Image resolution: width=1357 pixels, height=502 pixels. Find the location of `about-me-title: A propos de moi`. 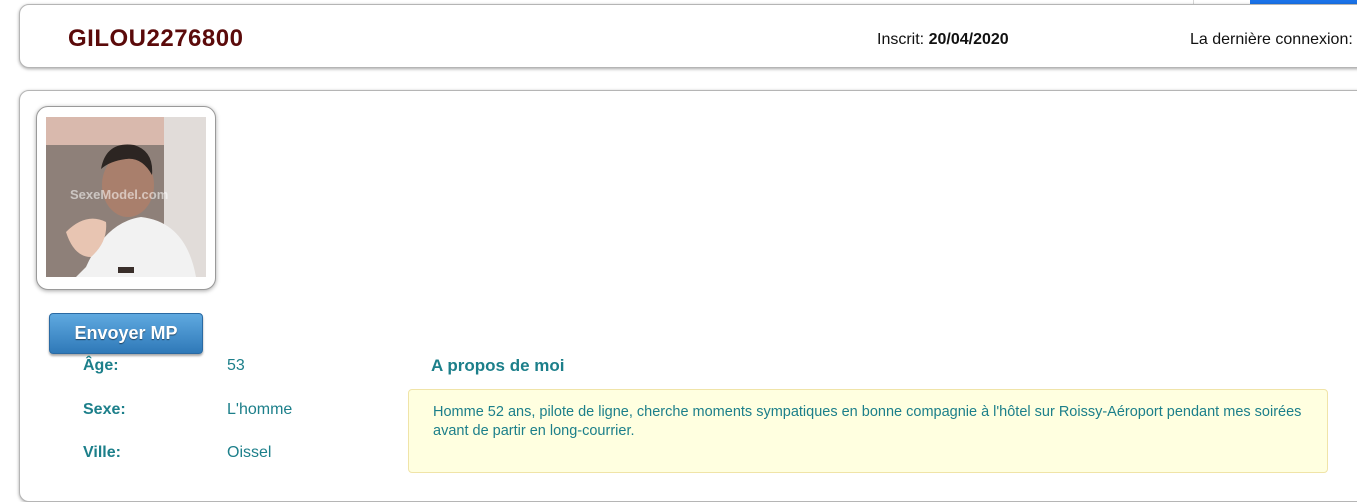

about-me-title: A propos de moi is located at coordinates (498, 365).